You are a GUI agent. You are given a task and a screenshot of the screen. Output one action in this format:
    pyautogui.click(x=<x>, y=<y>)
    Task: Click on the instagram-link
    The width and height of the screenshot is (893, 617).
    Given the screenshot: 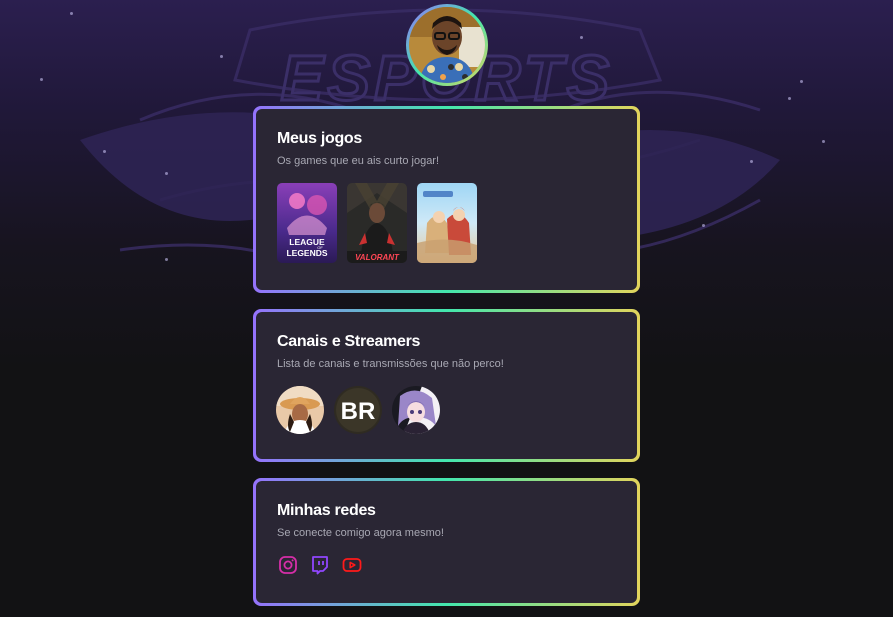 What is the action you would take?
    pyautogui.click(x=288, y=565)
    